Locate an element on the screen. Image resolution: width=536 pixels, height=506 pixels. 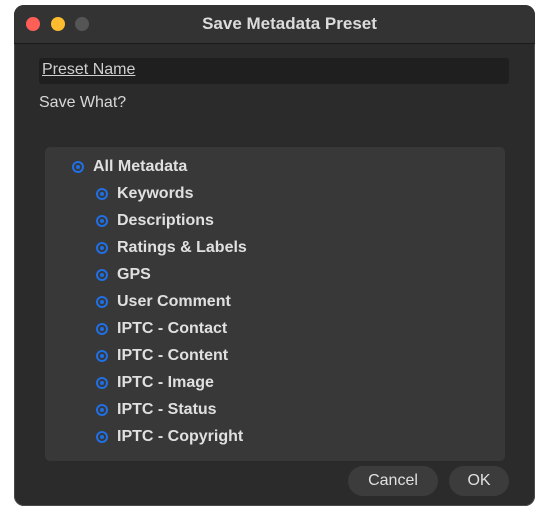
option-gps: GPS is located at coordinates (123, 275).